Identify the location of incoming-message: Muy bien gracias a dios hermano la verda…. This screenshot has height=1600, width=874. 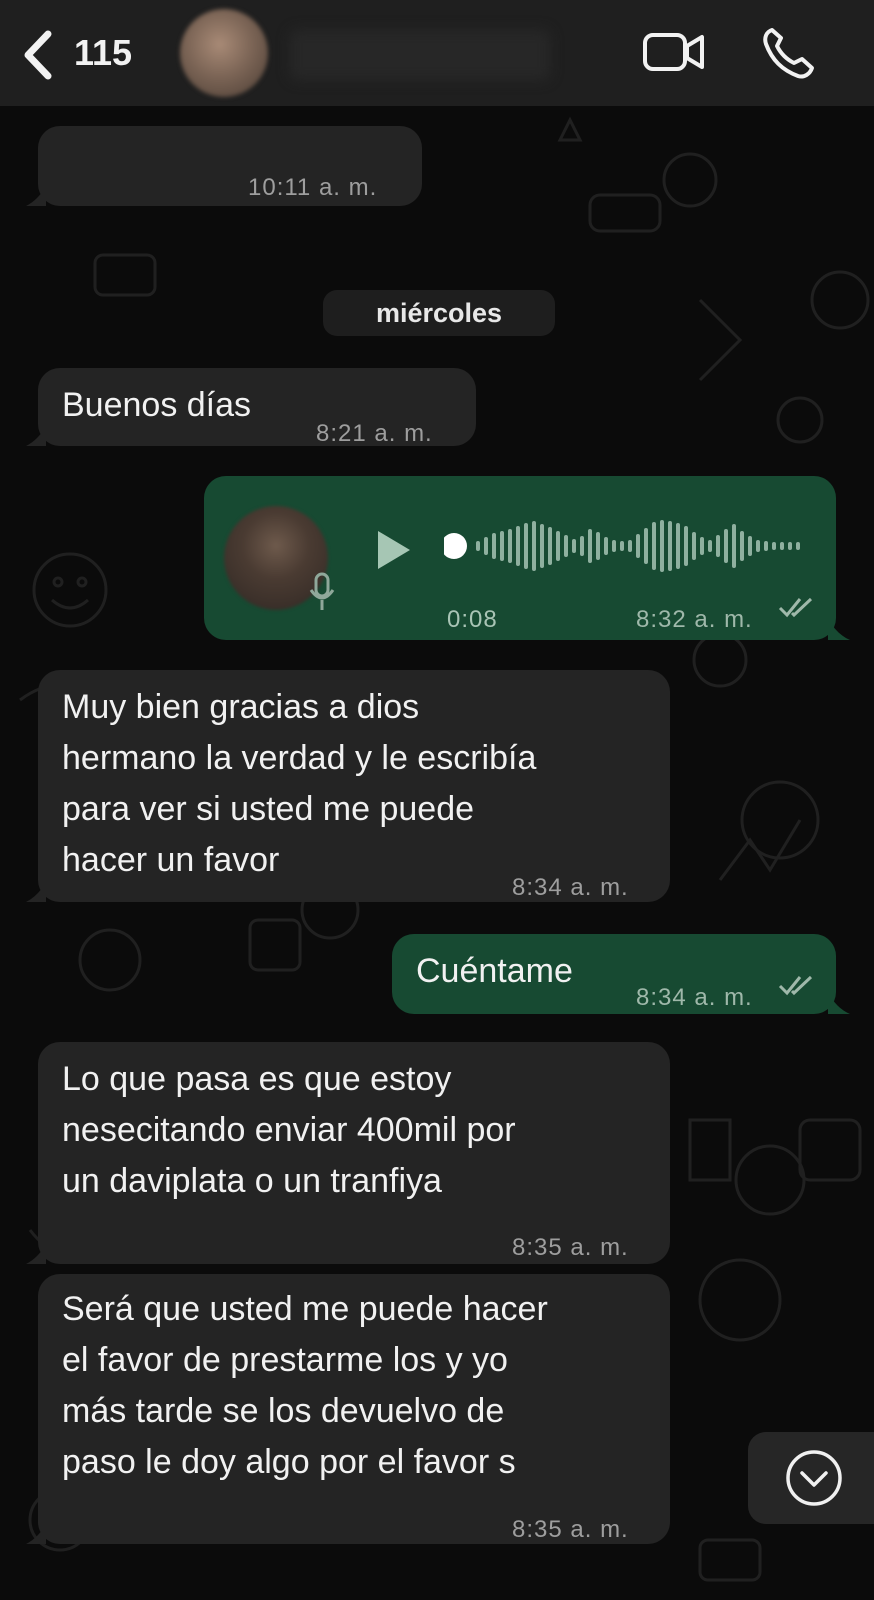
(348, 786).